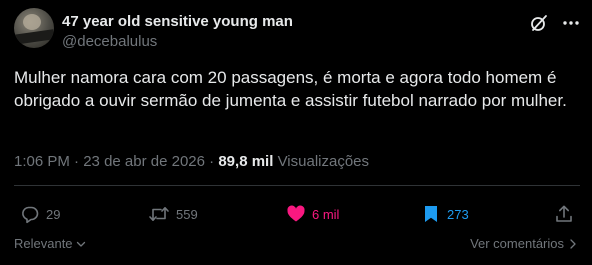  Describe the element at coordinates (34, 37) in the screenshot. I see `avatar-stripe` at that location.